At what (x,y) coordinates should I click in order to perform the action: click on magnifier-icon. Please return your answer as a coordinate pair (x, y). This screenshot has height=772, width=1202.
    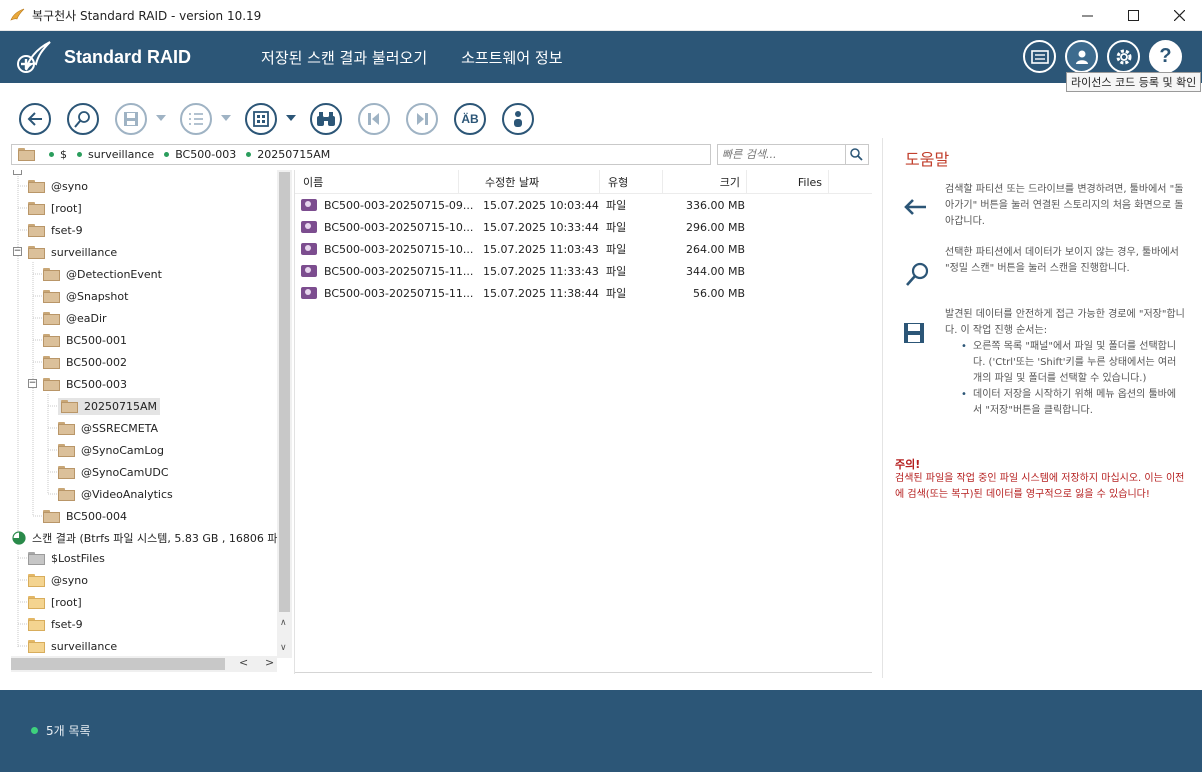
    Looking at the image, I should click on (82, 119).